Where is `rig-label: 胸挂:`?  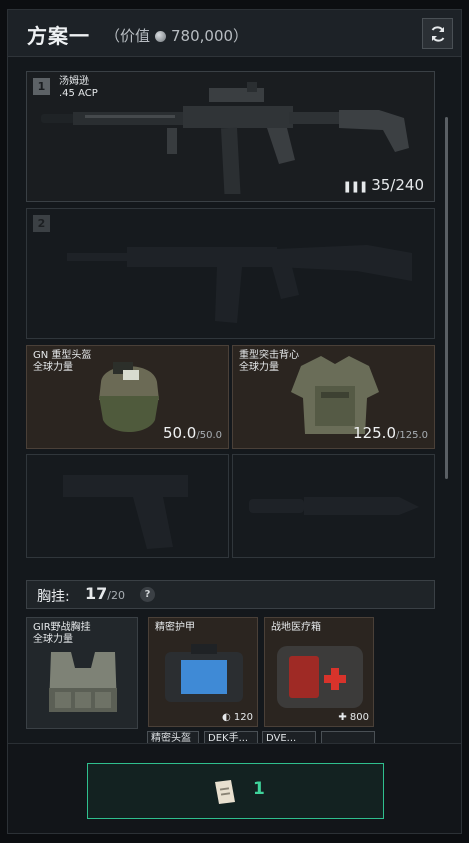
rig-label: 胸挂: is located at coordinates (53, 597).